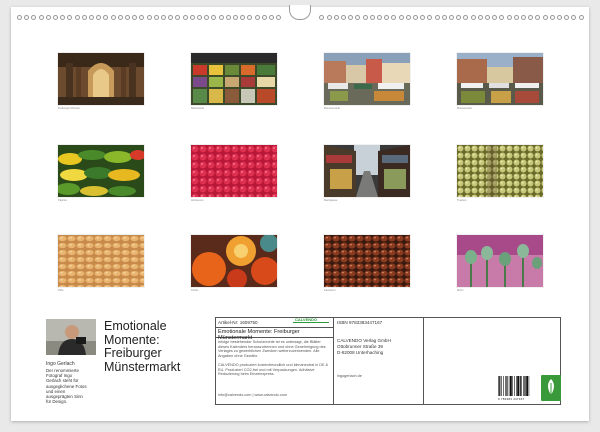 Image resolution: width=600 pixels, height=432 pixels. I want to click on photo-market-church, so click(500, 79).